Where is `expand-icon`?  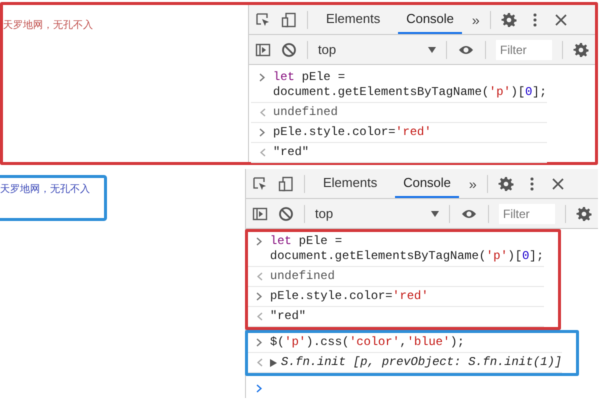
expand-icon is located at coordinates (273, 362).